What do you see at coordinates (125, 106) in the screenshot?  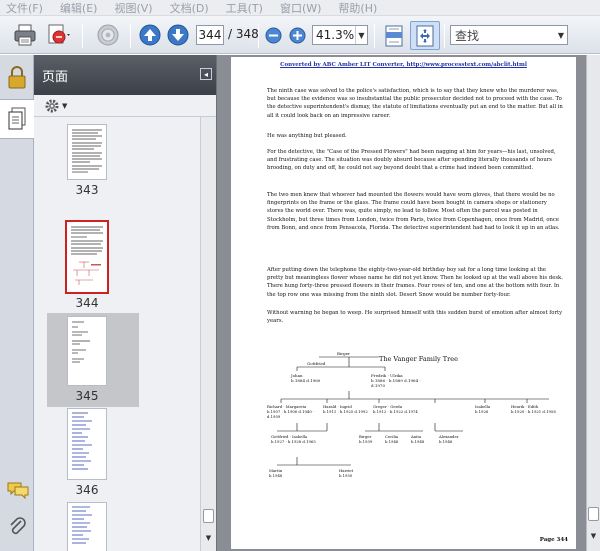 I see `pages-panel-toolbar: ▼` at bounding box center [125, 106].